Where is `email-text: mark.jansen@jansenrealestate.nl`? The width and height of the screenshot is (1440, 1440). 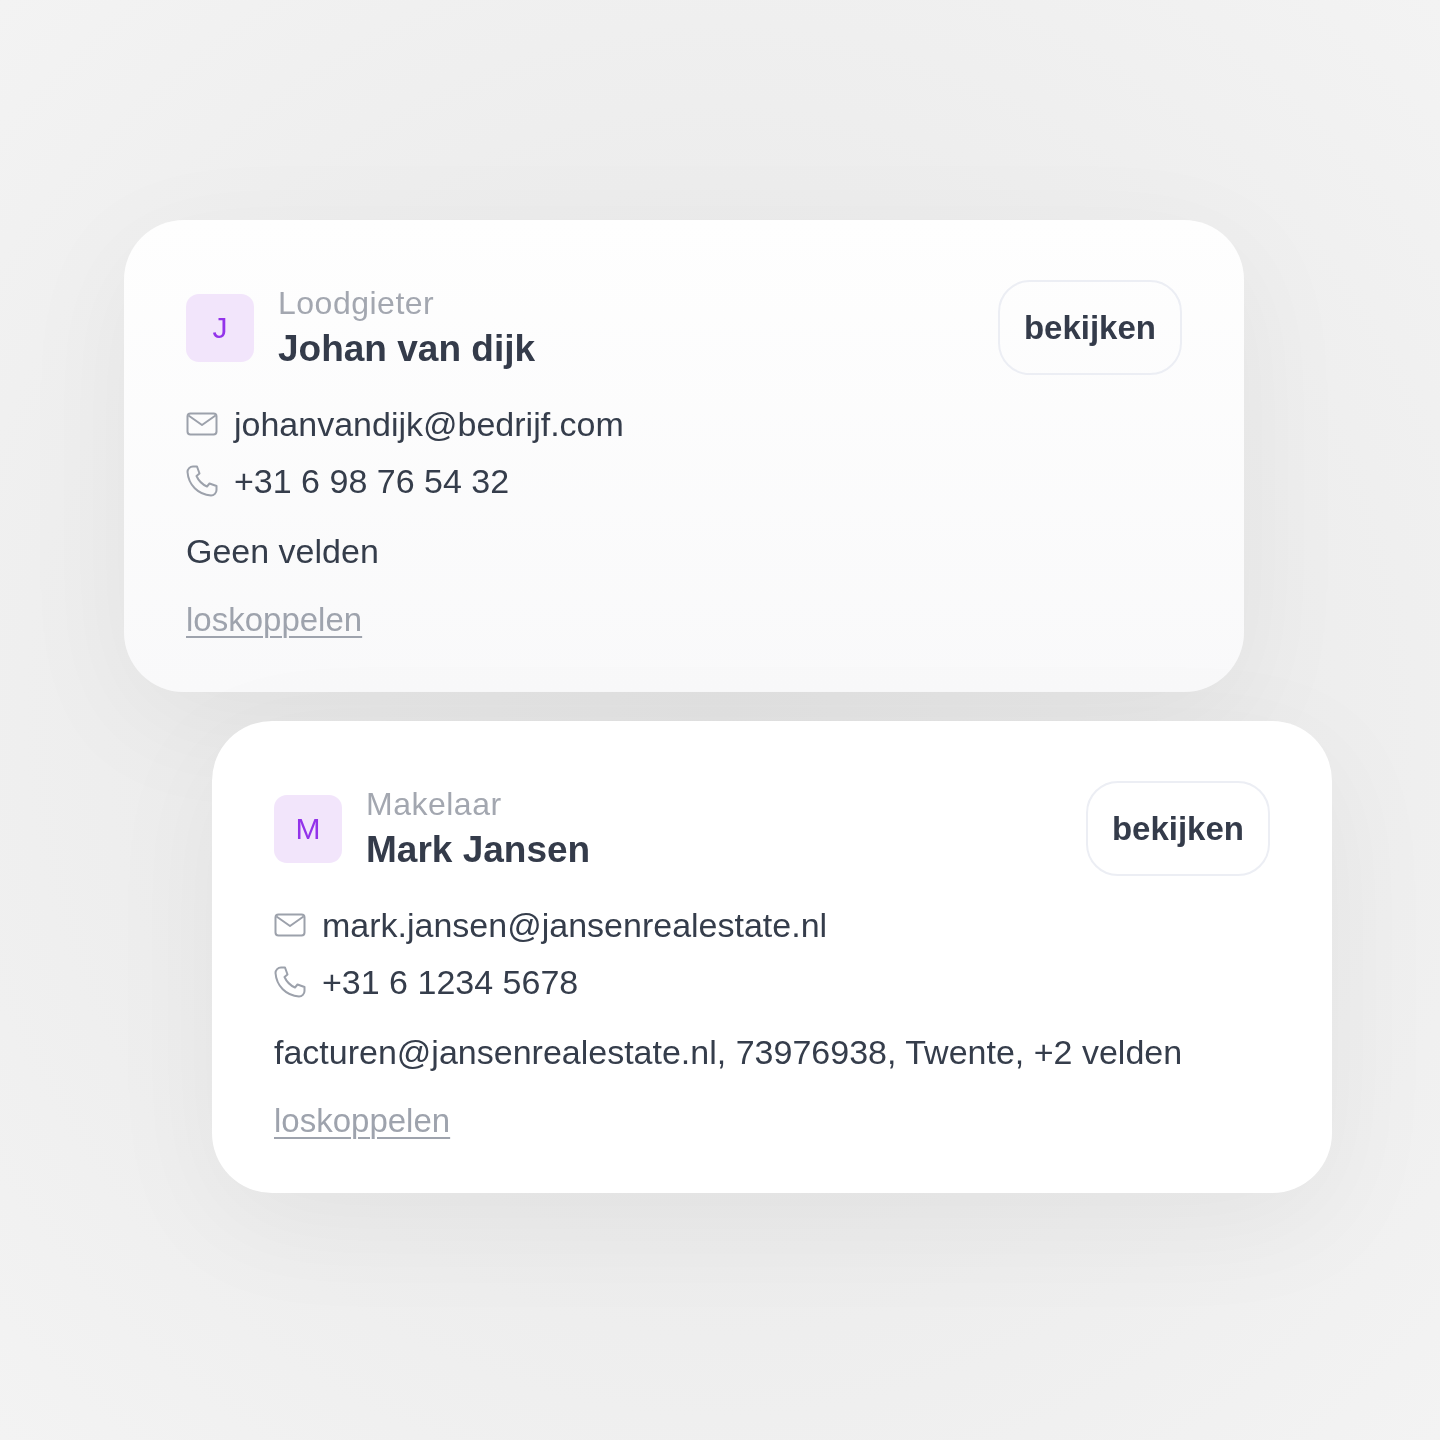 email-text: mark.jansen@jansenrealestate.nl is located at coordinates (575, 925).